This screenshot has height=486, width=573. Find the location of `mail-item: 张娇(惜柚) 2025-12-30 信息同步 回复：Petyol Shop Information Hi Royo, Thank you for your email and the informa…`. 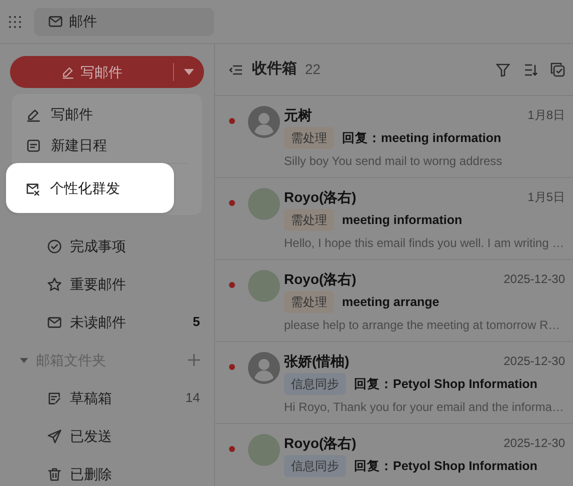

mail-item: 张娇(惜柚) 2025-12-30 信息同步 回复：Petyol Shop Information Hi Royo, Thank you for your email and the informa… is located at coordinates (394, 383).